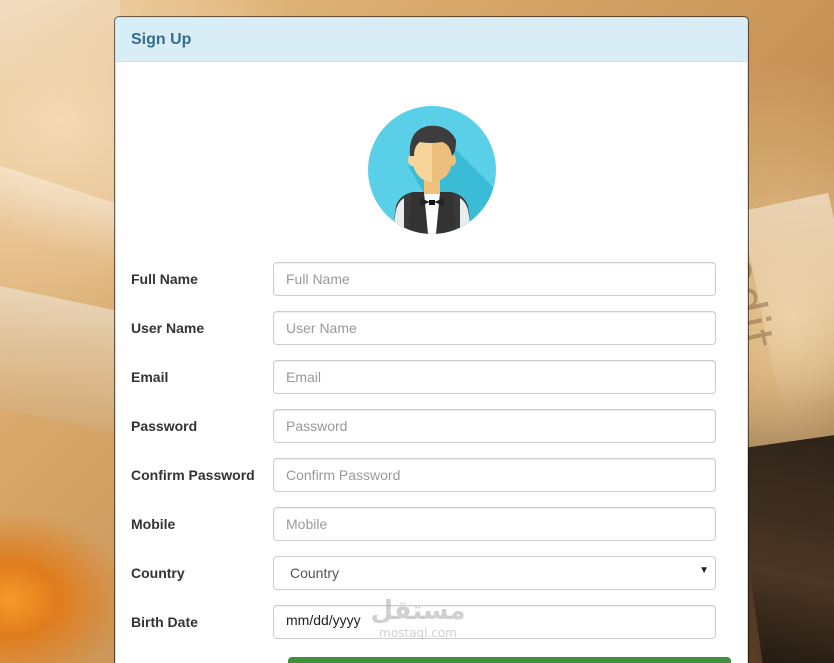 This screenshot has height=663, width=834. I want to click on waiter-avatar-icon, so click(431, 170).